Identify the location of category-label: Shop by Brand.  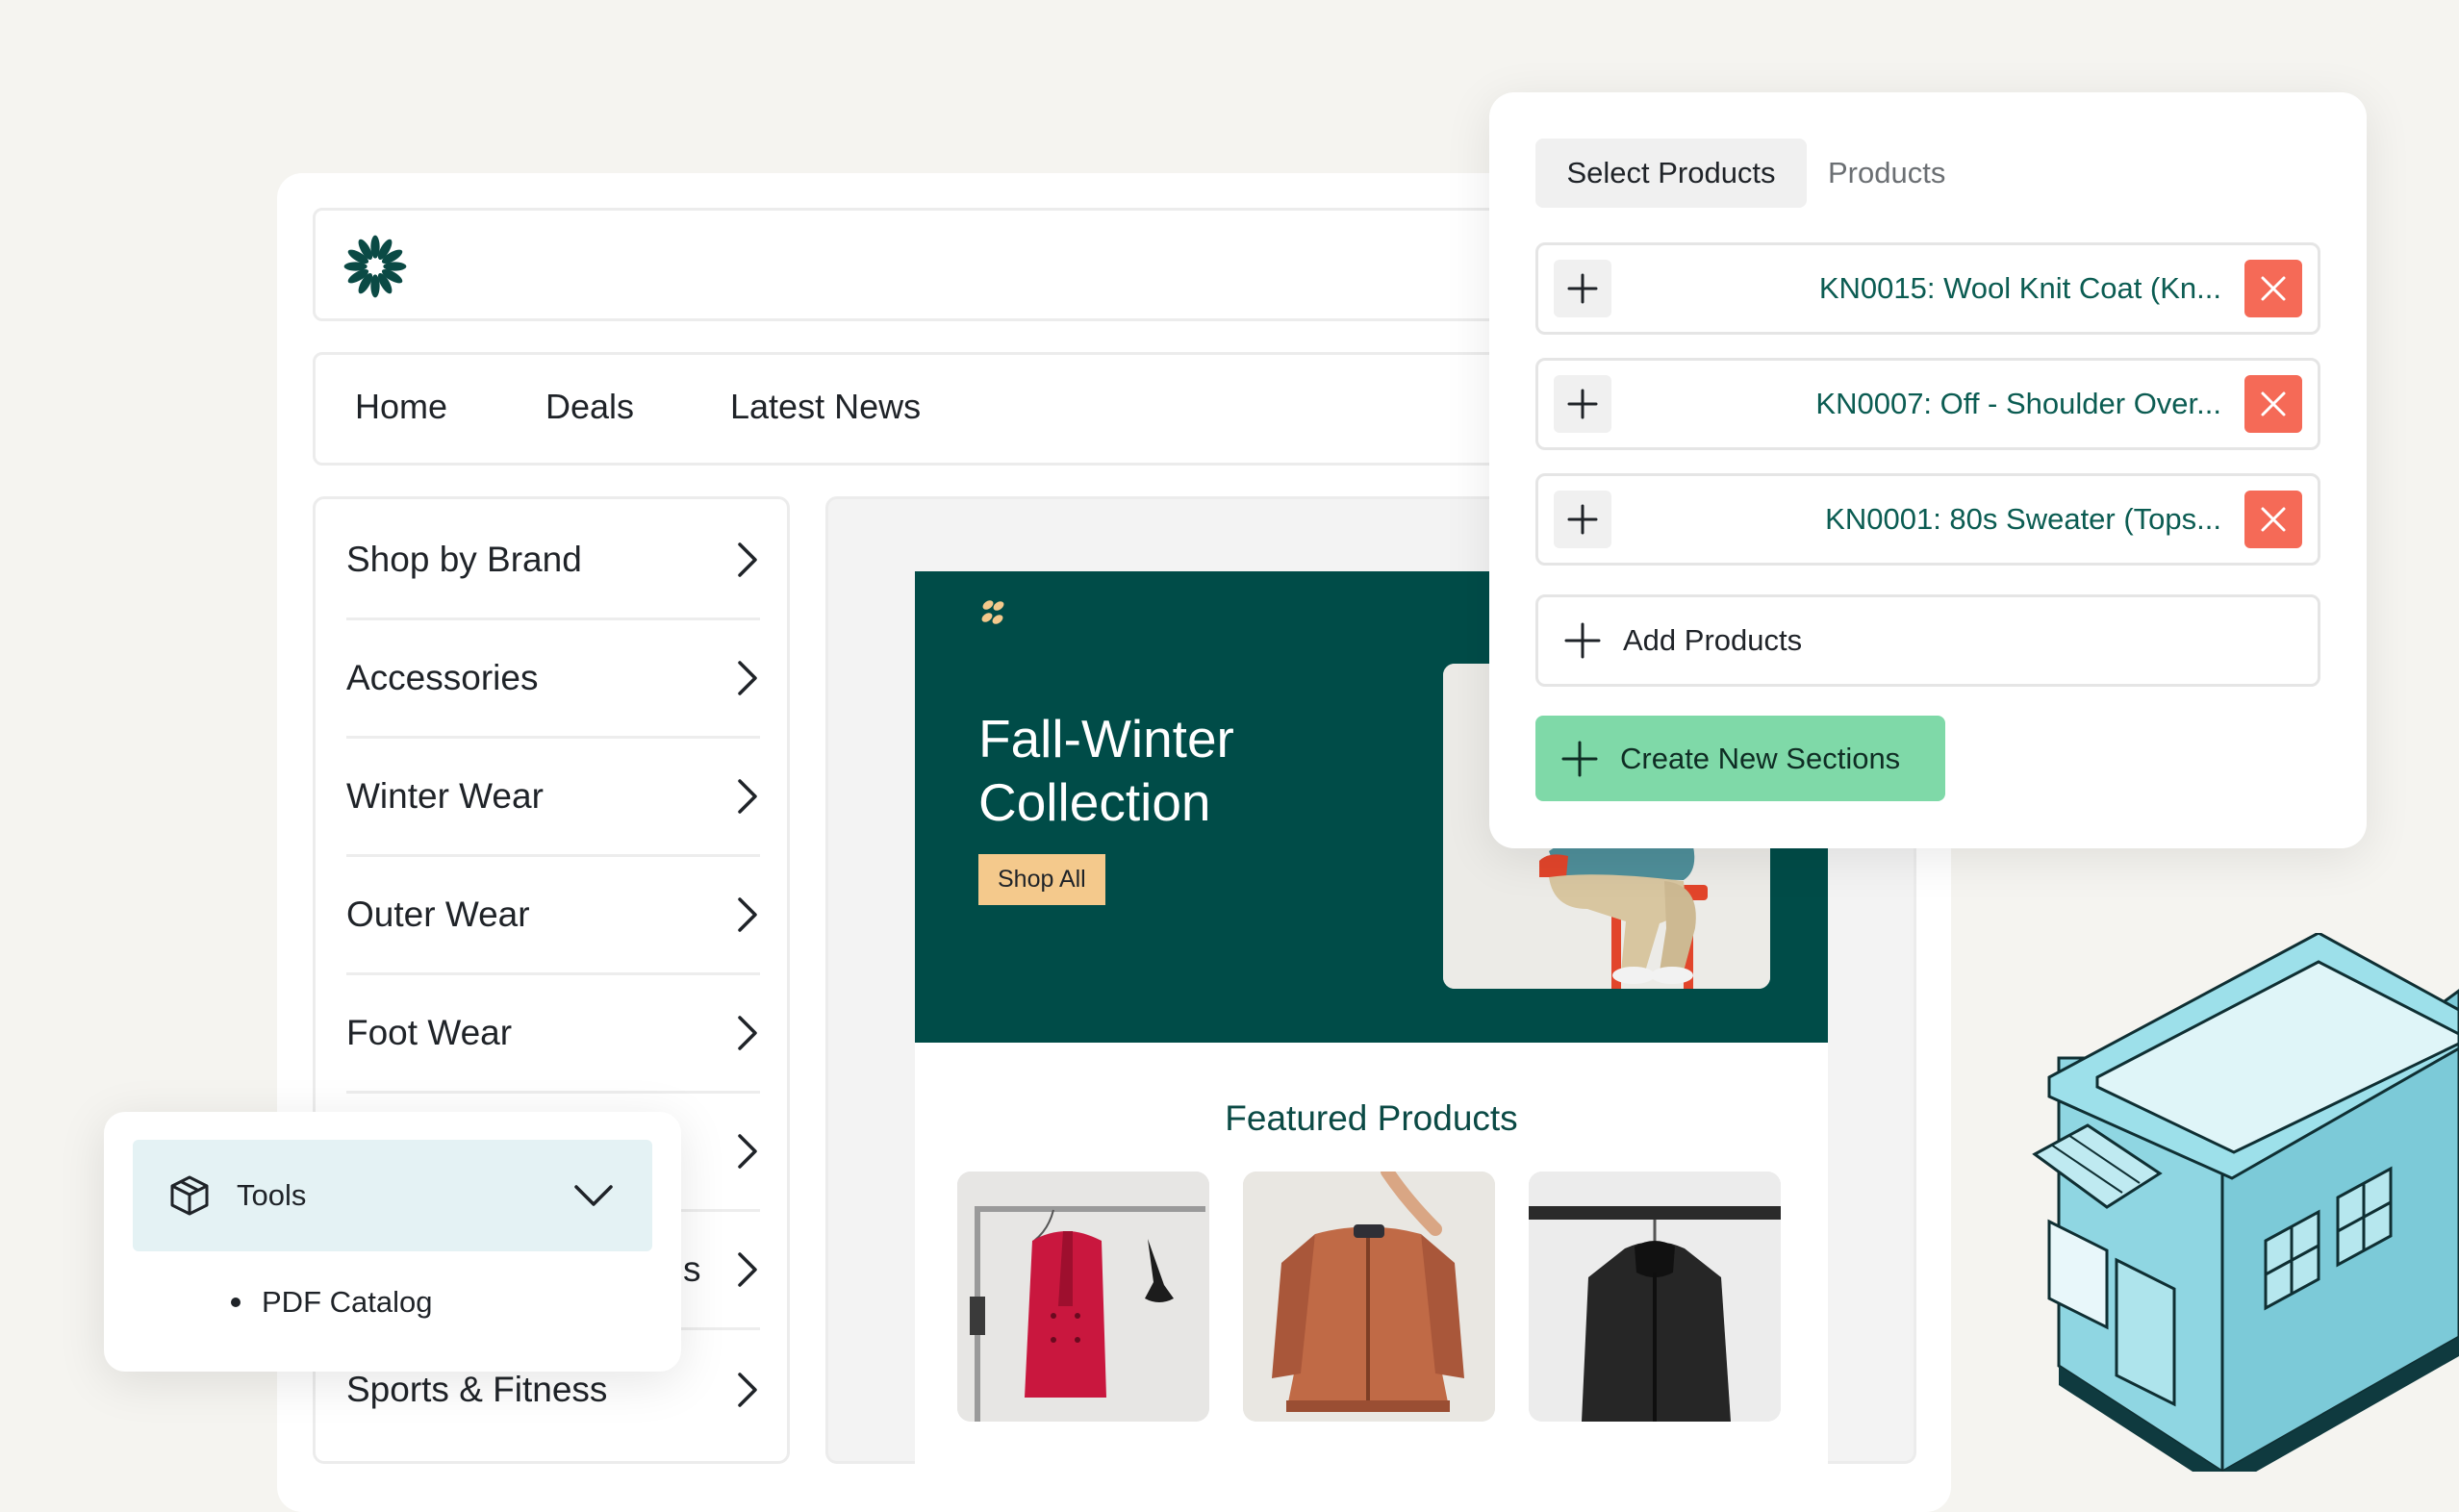
(464, 559).